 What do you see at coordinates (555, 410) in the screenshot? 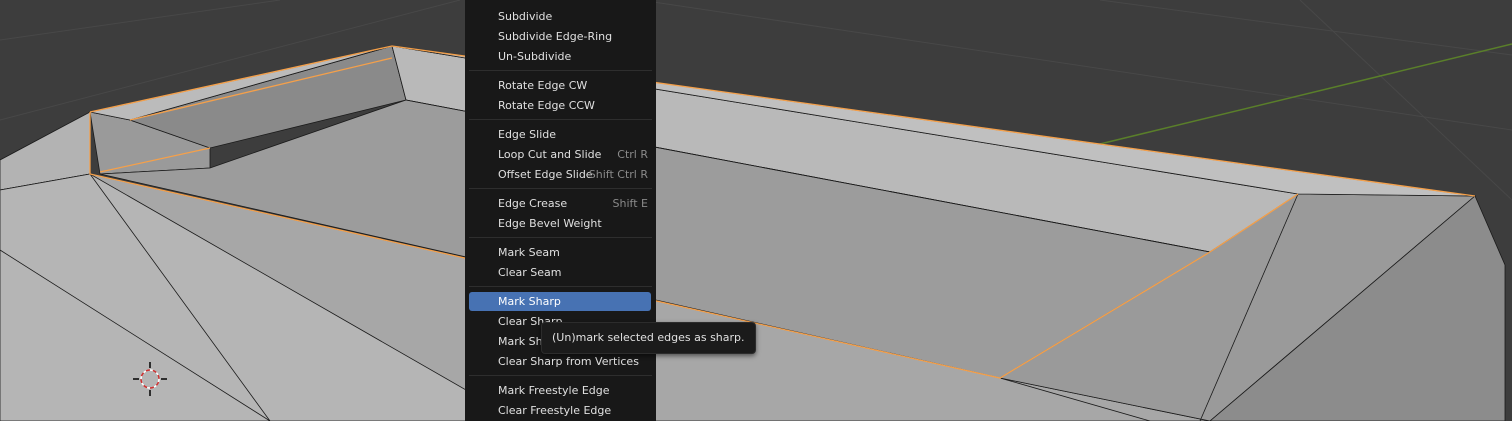
I see `menu-item-label: Clear Freestyle Edge` at bounding box center [555, 410].